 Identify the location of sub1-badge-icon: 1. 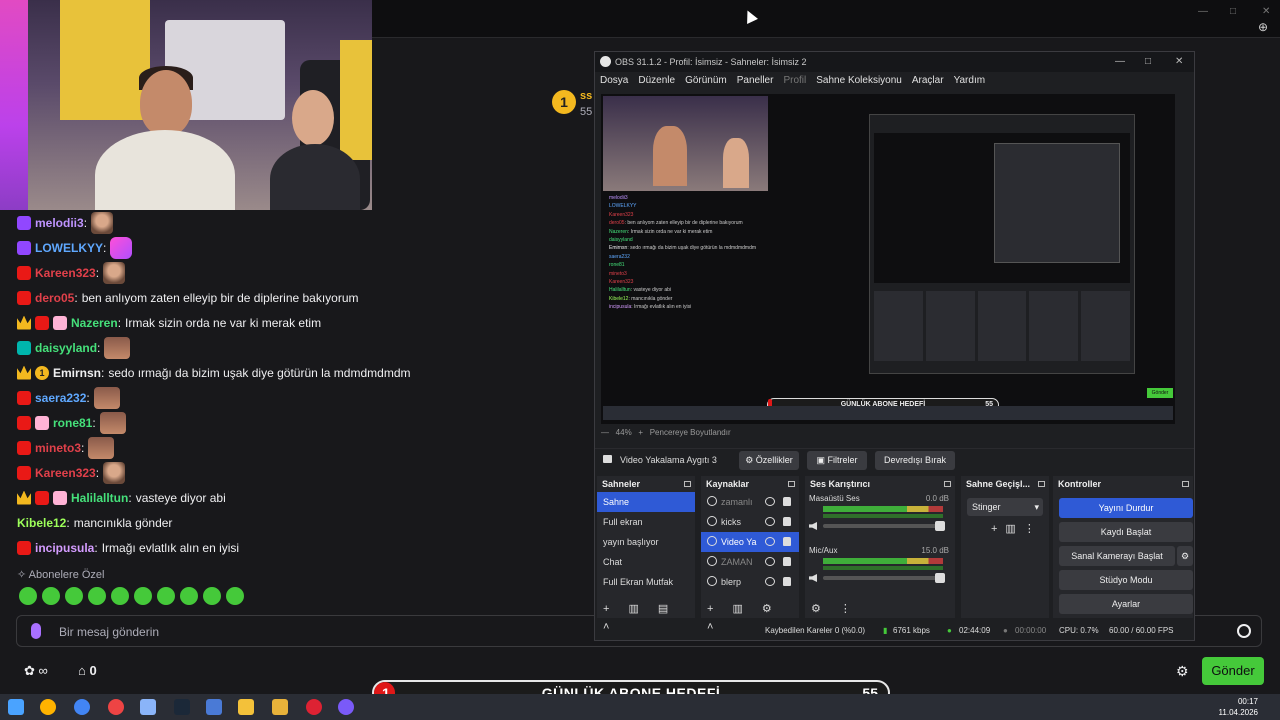
(42, 372).